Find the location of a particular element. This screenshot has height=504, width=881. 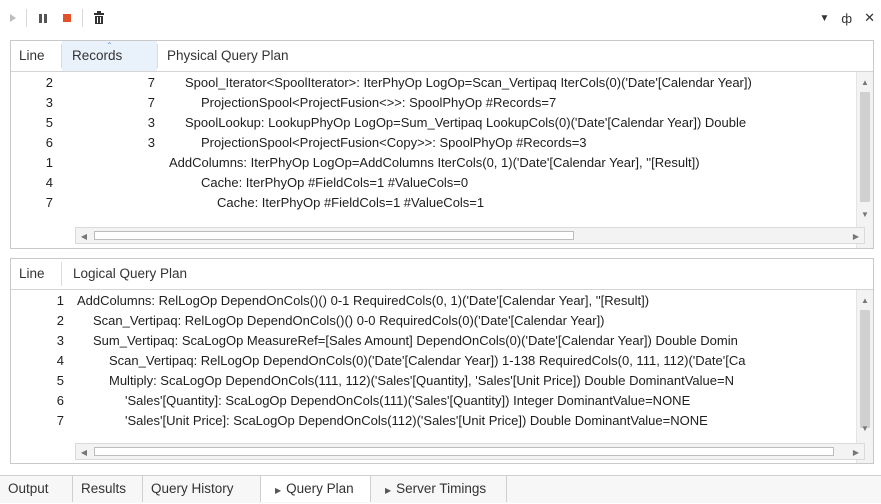

pause-icon is located at coordinates (43, 18).